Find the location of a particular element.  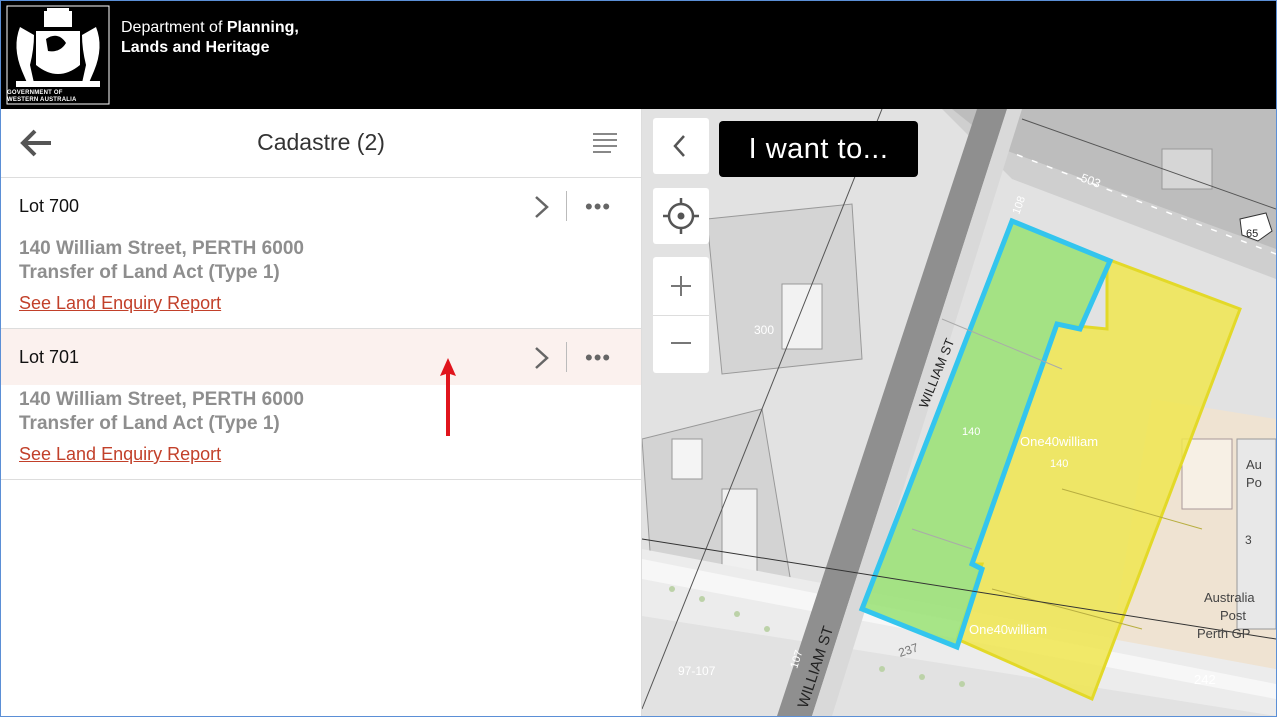

my-location-button is located at coordinates (681, 216).